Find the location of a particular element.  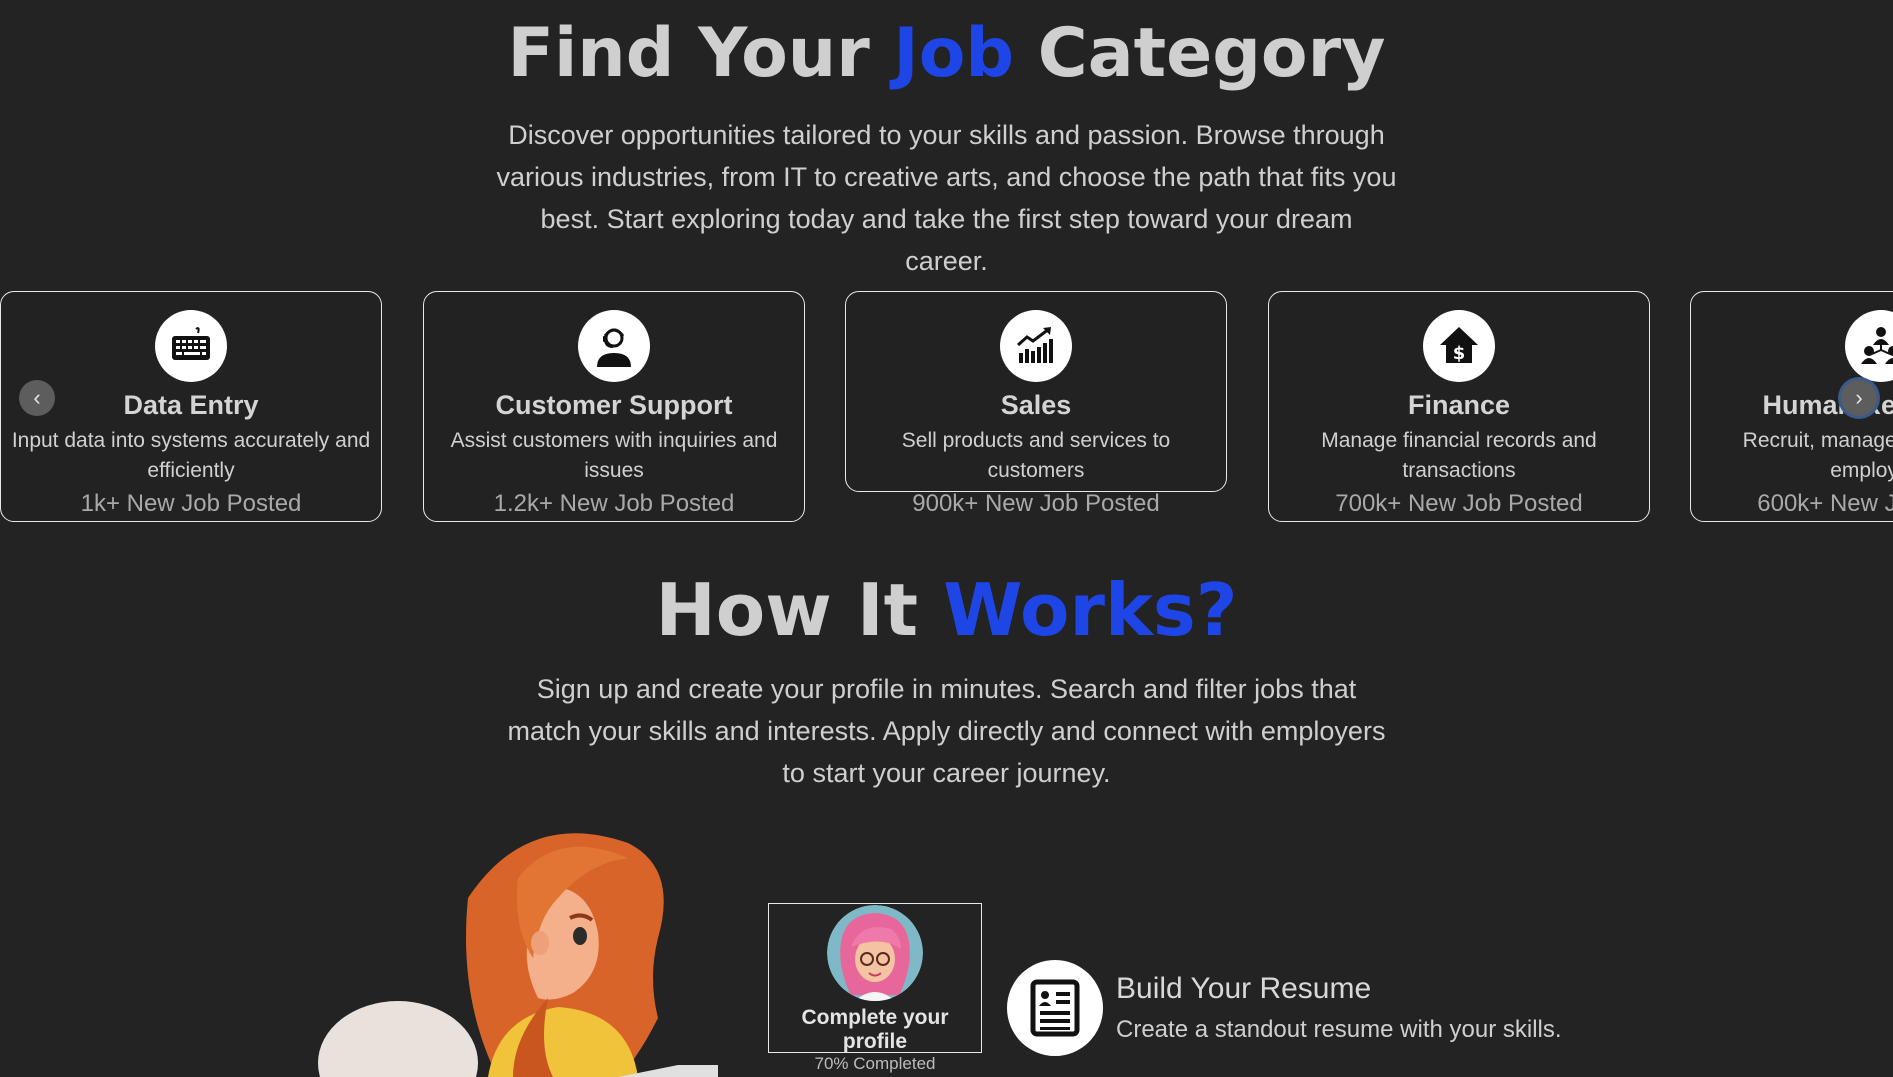

carousel-prev-button: ‹ is located at coordinates (37, 398).